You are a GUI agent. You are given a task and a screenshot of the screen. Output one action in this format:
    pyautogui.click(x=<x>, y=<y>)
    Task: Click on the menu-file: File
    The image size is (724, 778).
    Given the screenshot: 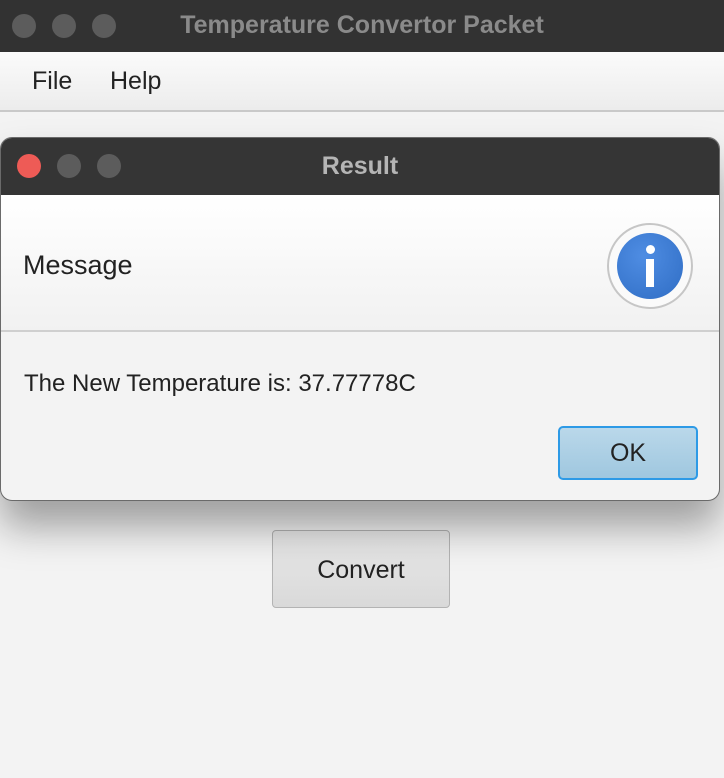 What is the action you would take?
    pyautogui.click(x=52, y=81)
    